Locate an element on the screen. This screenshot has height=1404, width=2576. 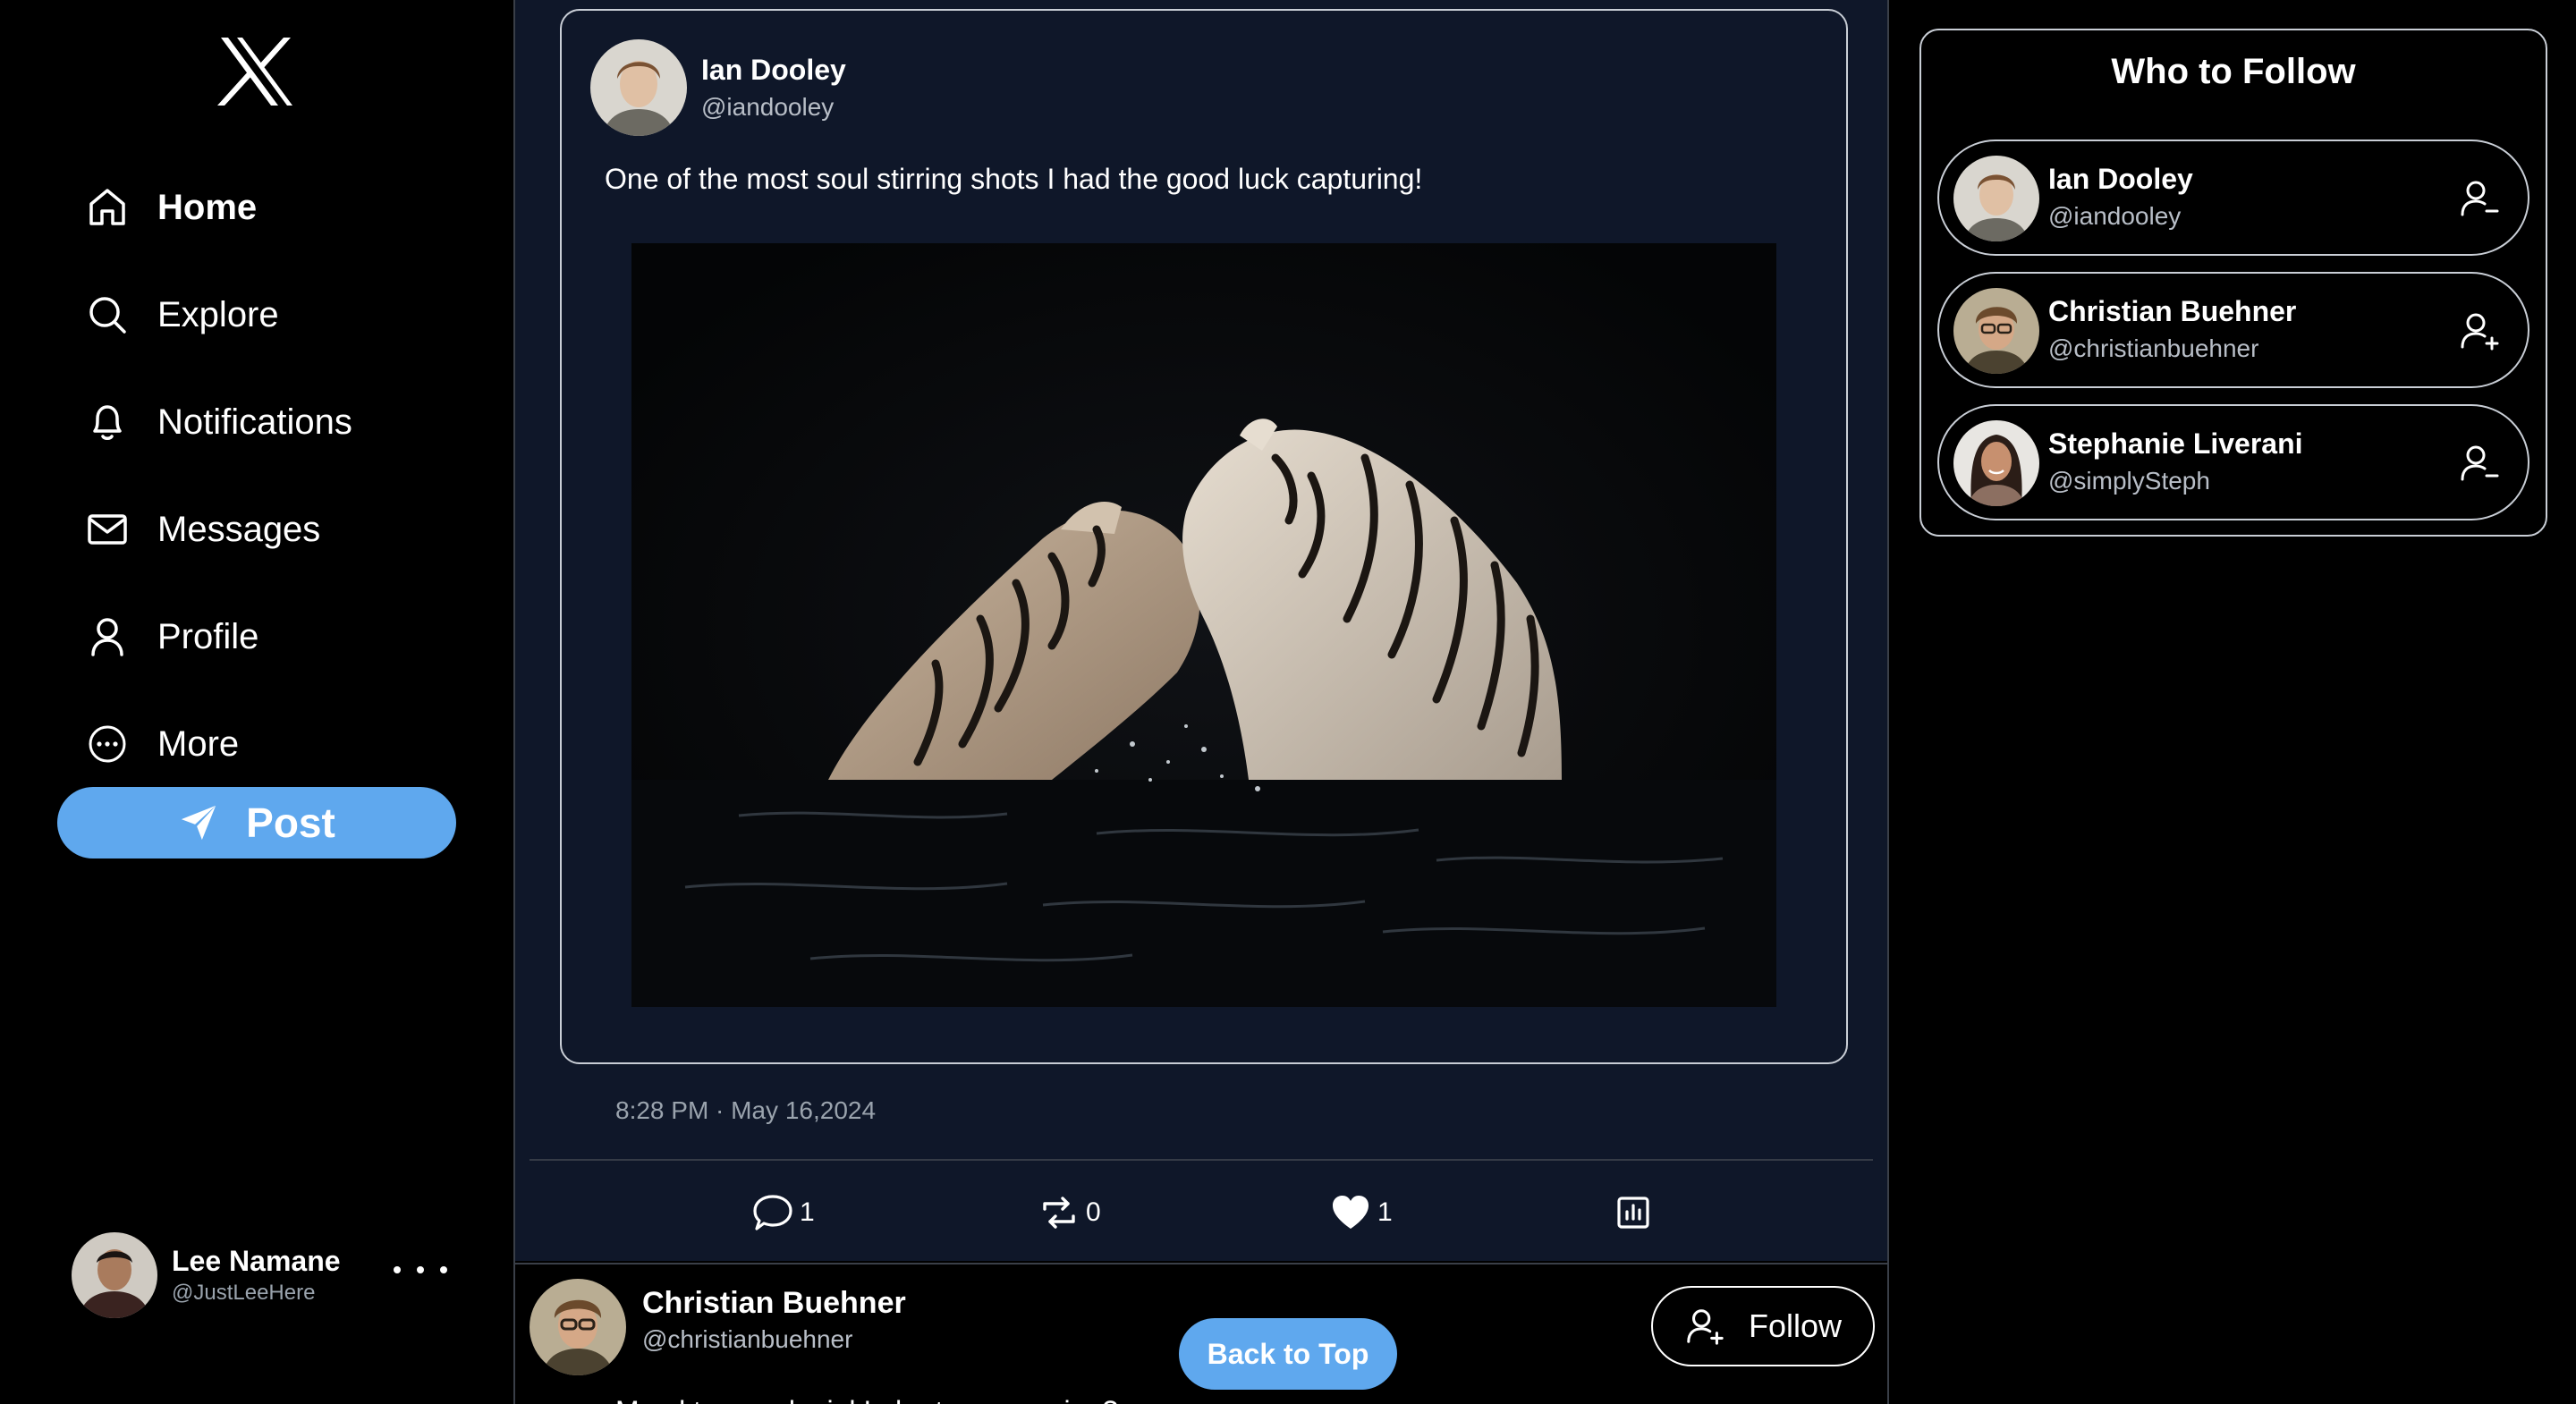
send-icon is located at coordinates (198, 823).